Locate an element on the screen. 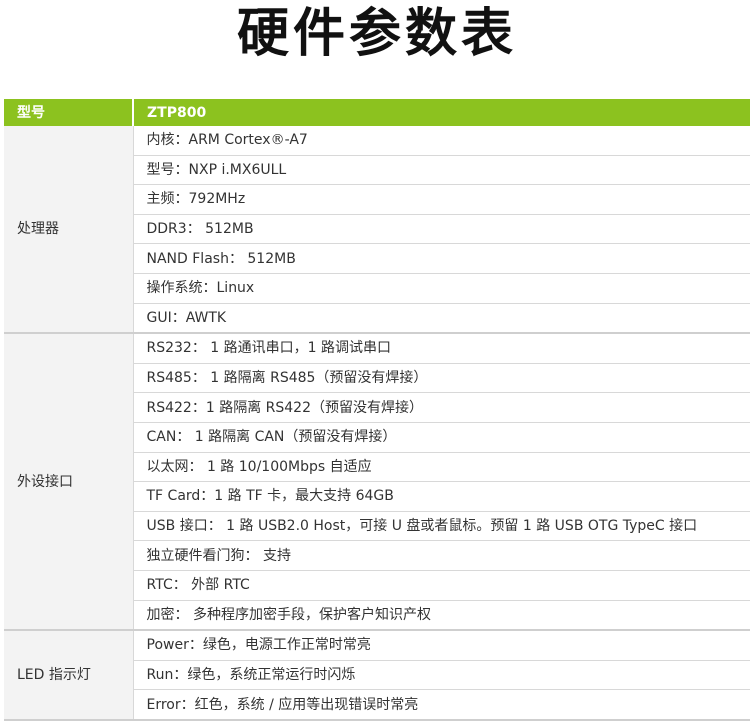  table-header-row: 型号 ZTP800 is located at coordinates (377, 112).